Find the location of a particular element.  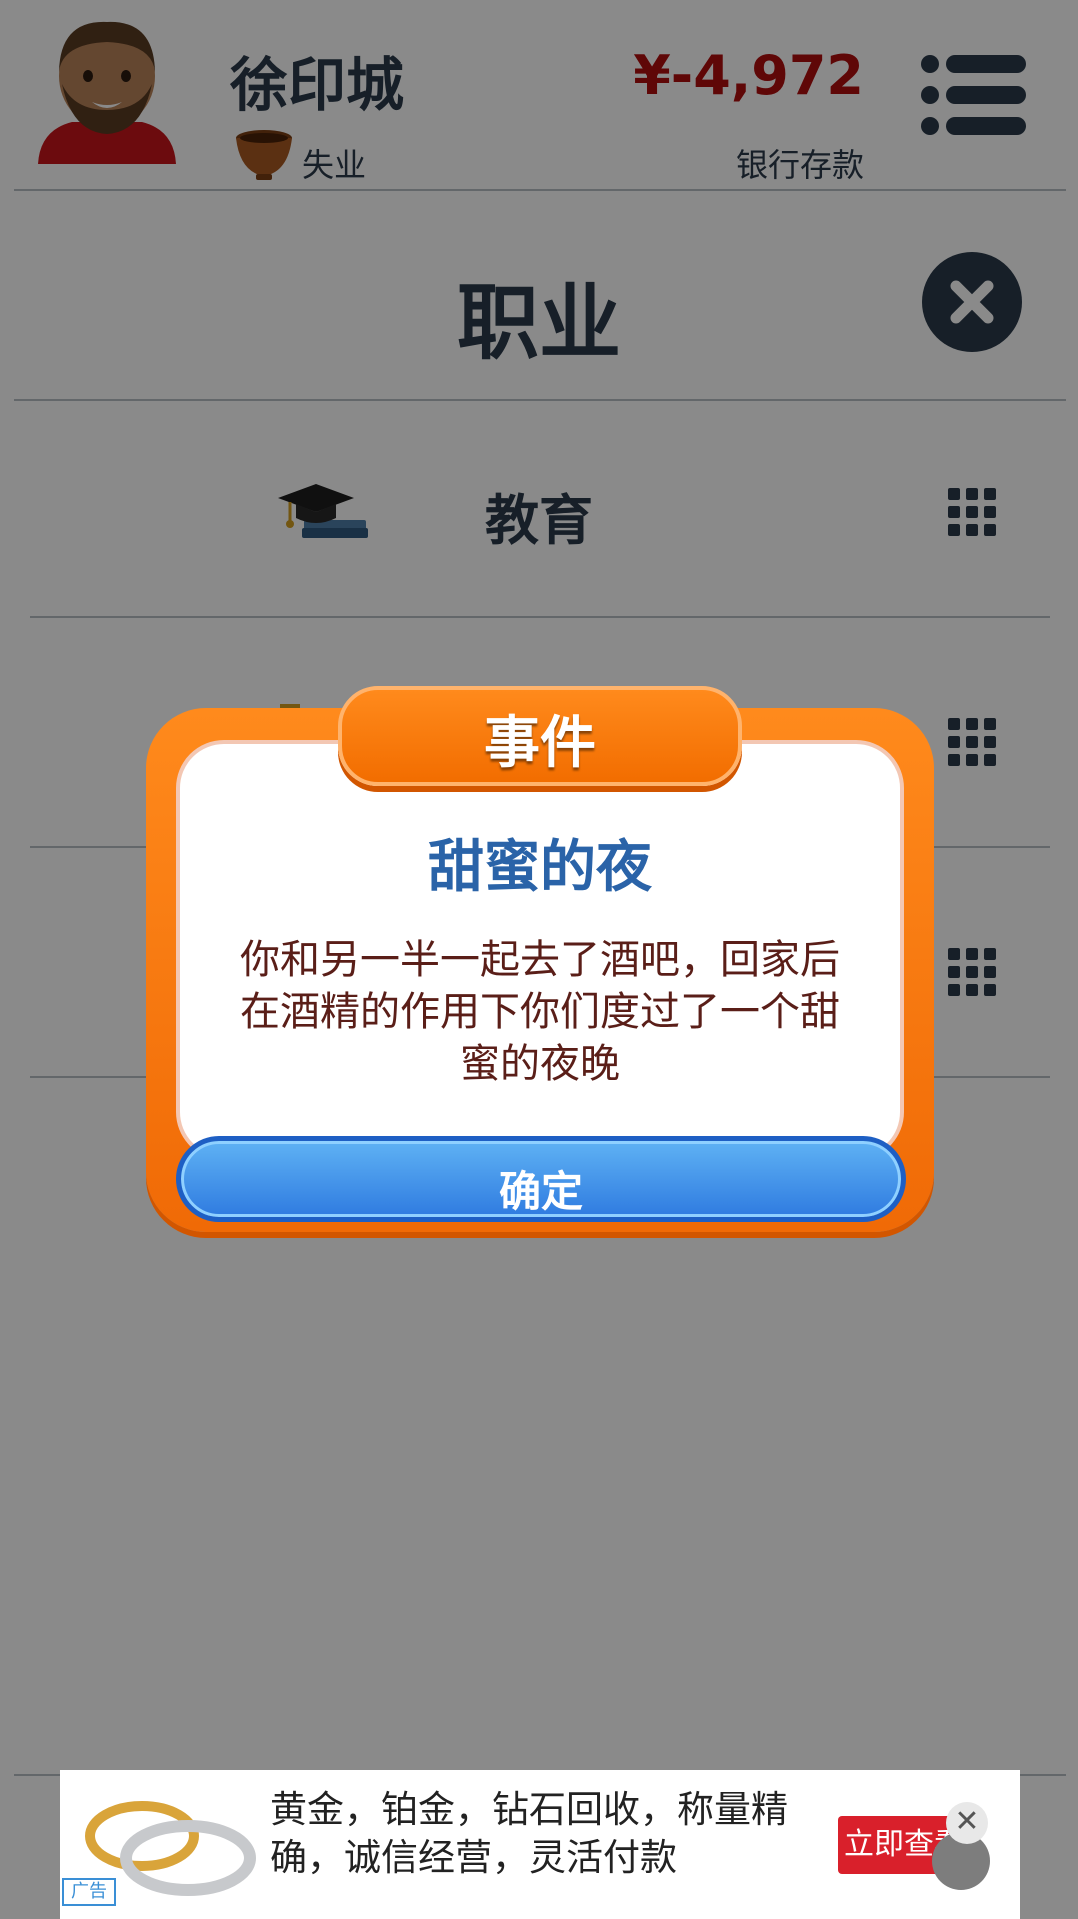

event-dialog-tab-label: 事件 is located at coordinates (540, 743).